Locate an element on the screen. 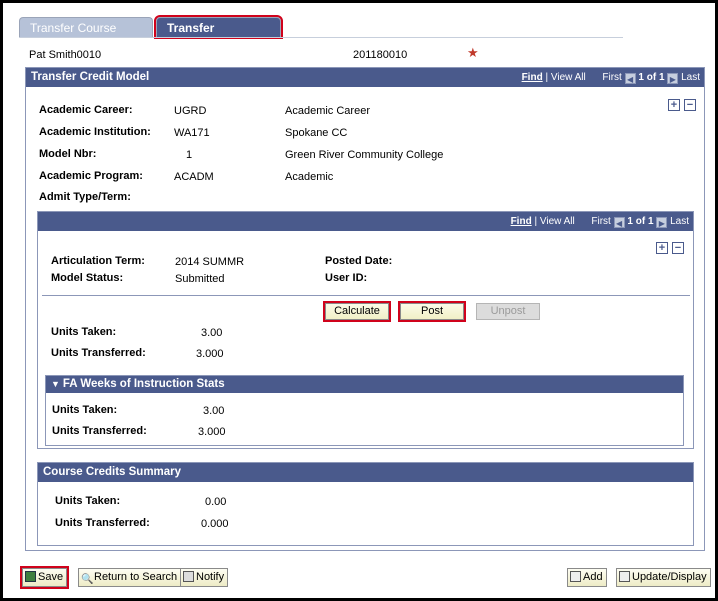  tab-divider is located at coordinates (321, 37).